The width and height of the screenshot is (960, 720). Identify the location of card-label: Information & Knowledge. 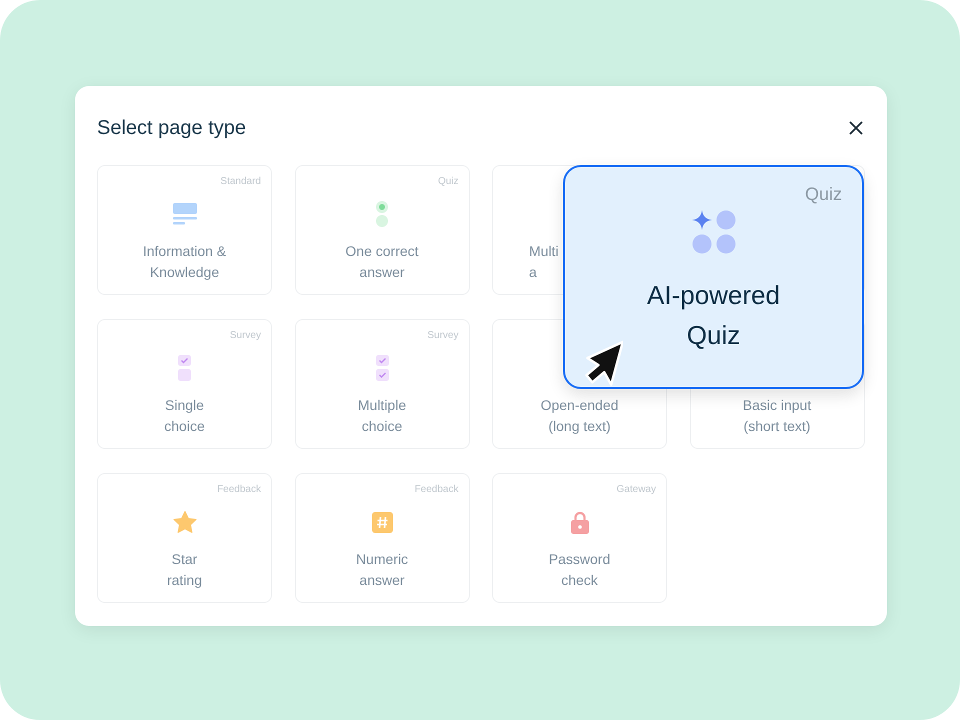
(184, 262).